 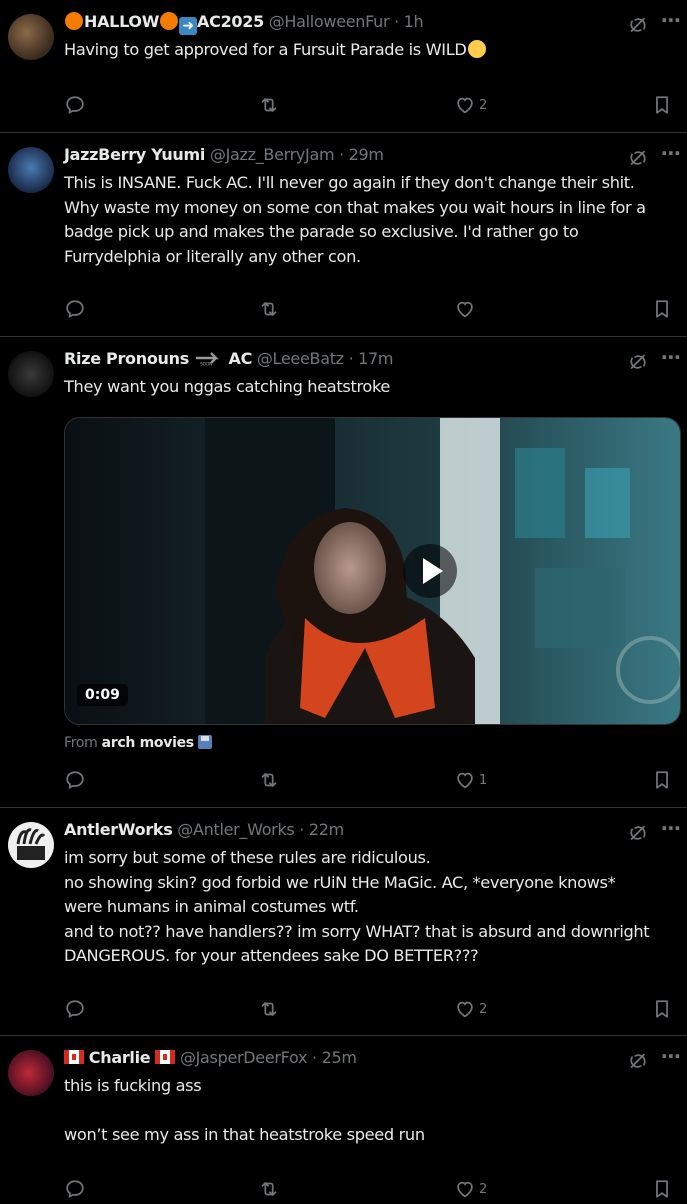 What do you see at coordinates (329, 21) in the screenshot?
I see `user-handle: @HalloweenFur` at bounding box center [329, 21].